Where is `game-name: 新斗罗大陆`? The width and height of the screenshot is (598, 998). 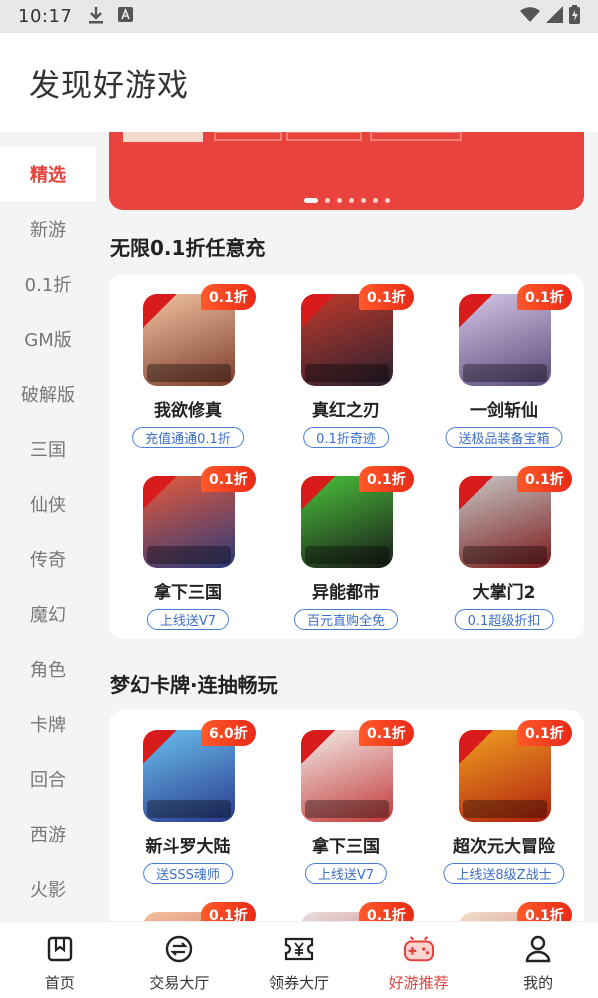 game-name: 新斗罗大陆 is located at coordinates (188, 847).